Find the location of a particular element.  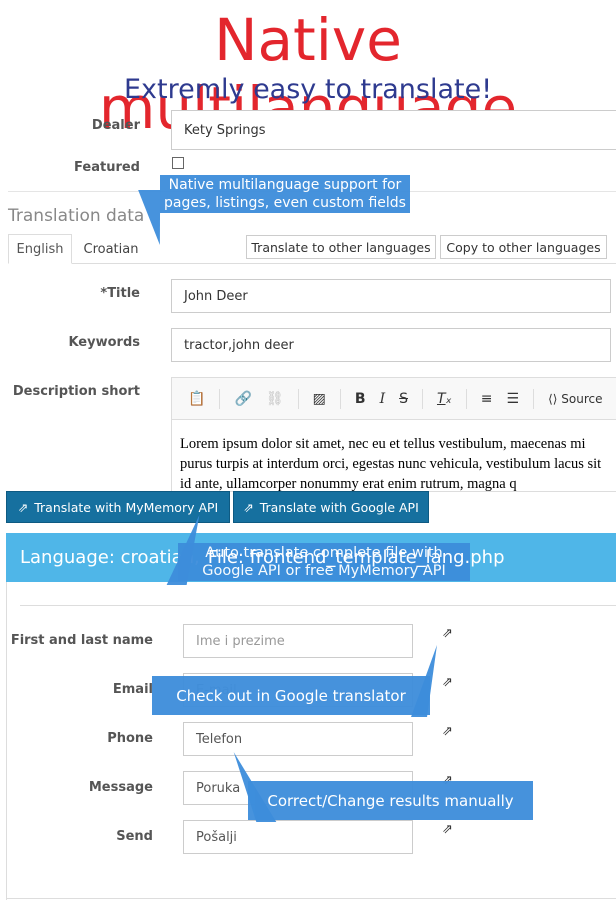

field-label: Email is located at coordinates (132, 689).